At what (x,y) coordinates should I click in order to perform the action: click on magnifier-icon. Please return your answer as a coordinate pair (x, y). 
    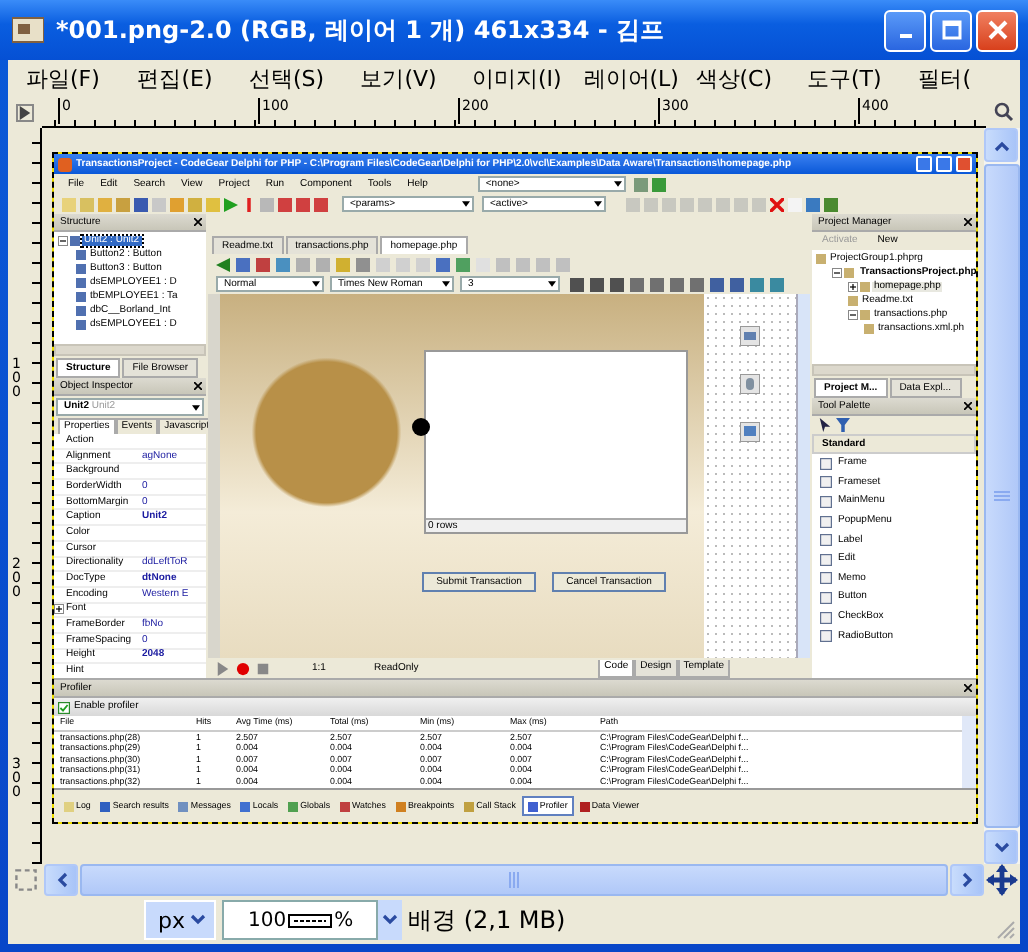
    Looking at the image, I should click on (1003, 112).